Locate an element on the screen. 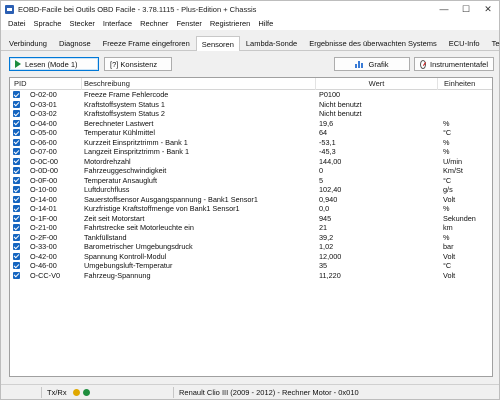 The image size is (500, 400). col-header-description: Beschreibung is located at coordinates (199, 84).